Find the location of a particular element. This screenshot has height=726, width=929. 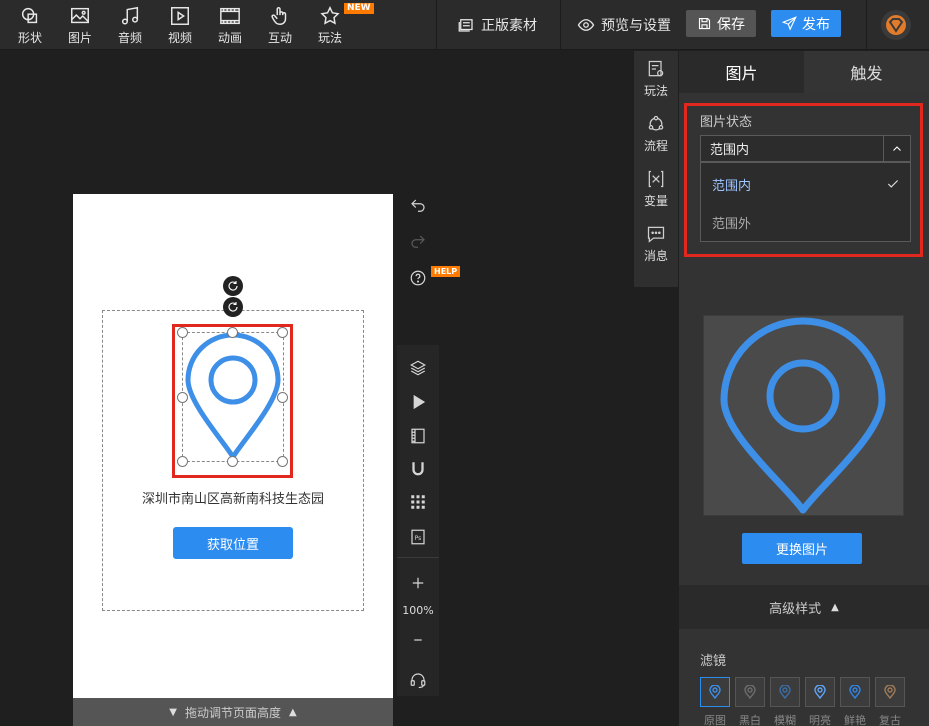

tool-interaction: 互动 is located at coordinates (280, 25).